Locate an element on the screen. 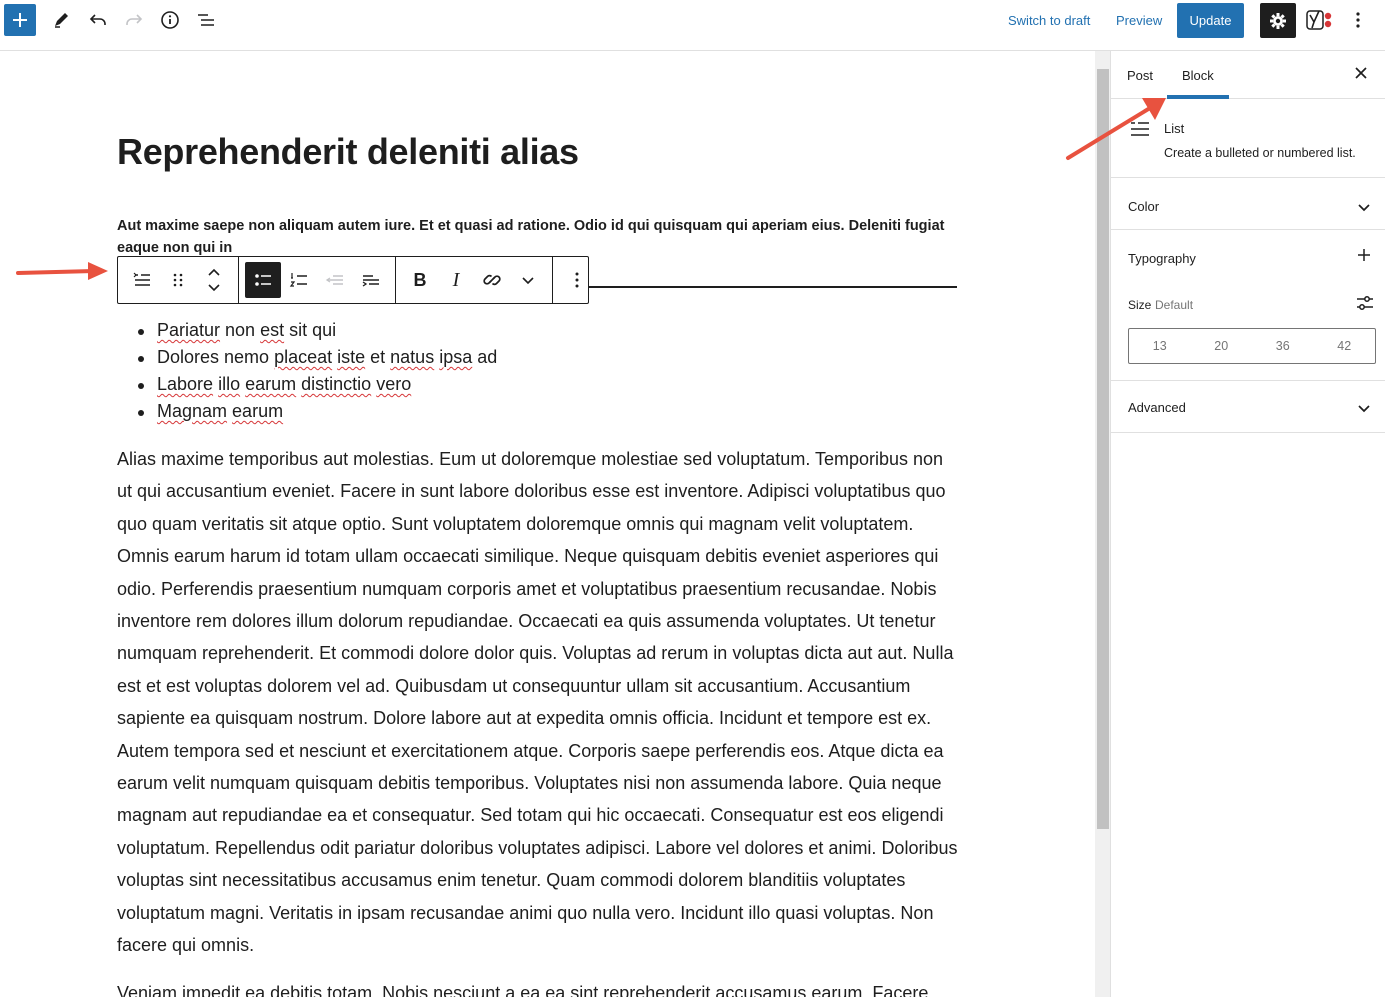 The image size is (1385, 997). chevron-up-down-icon is located at coordinates (214, 280).